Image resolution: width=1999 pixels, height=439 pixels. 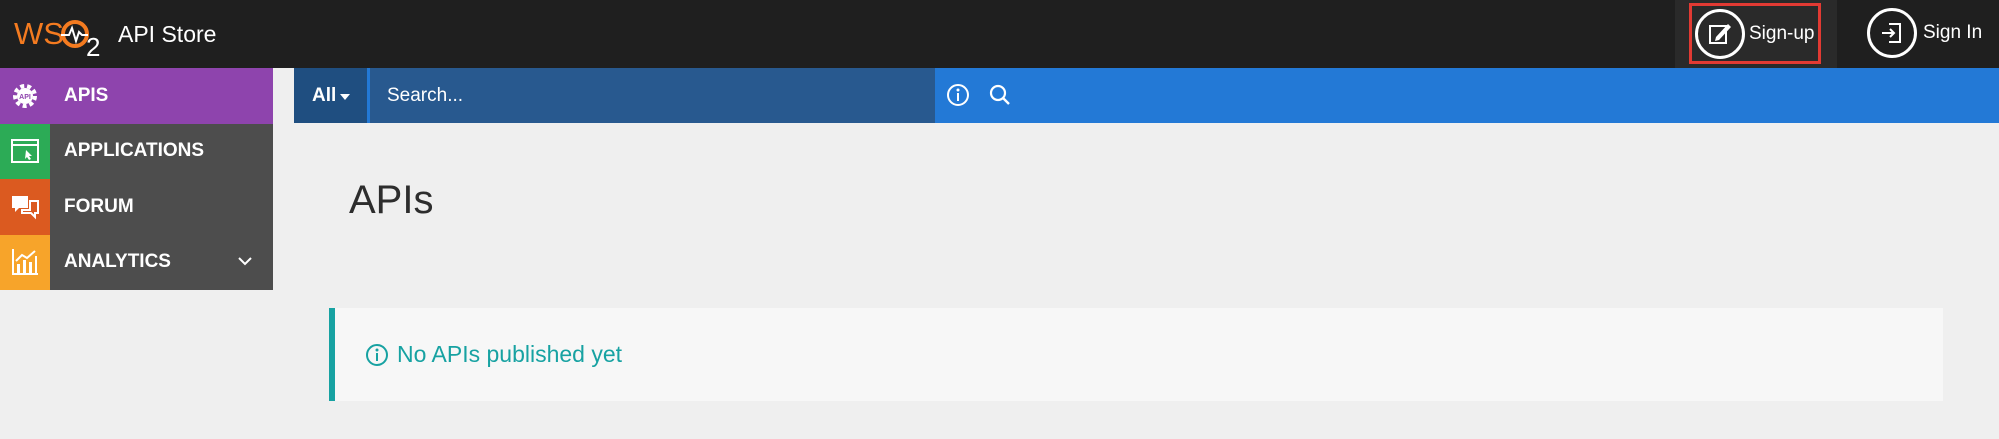 I want to click on caret-down-icon, so click(x=345, y=96).